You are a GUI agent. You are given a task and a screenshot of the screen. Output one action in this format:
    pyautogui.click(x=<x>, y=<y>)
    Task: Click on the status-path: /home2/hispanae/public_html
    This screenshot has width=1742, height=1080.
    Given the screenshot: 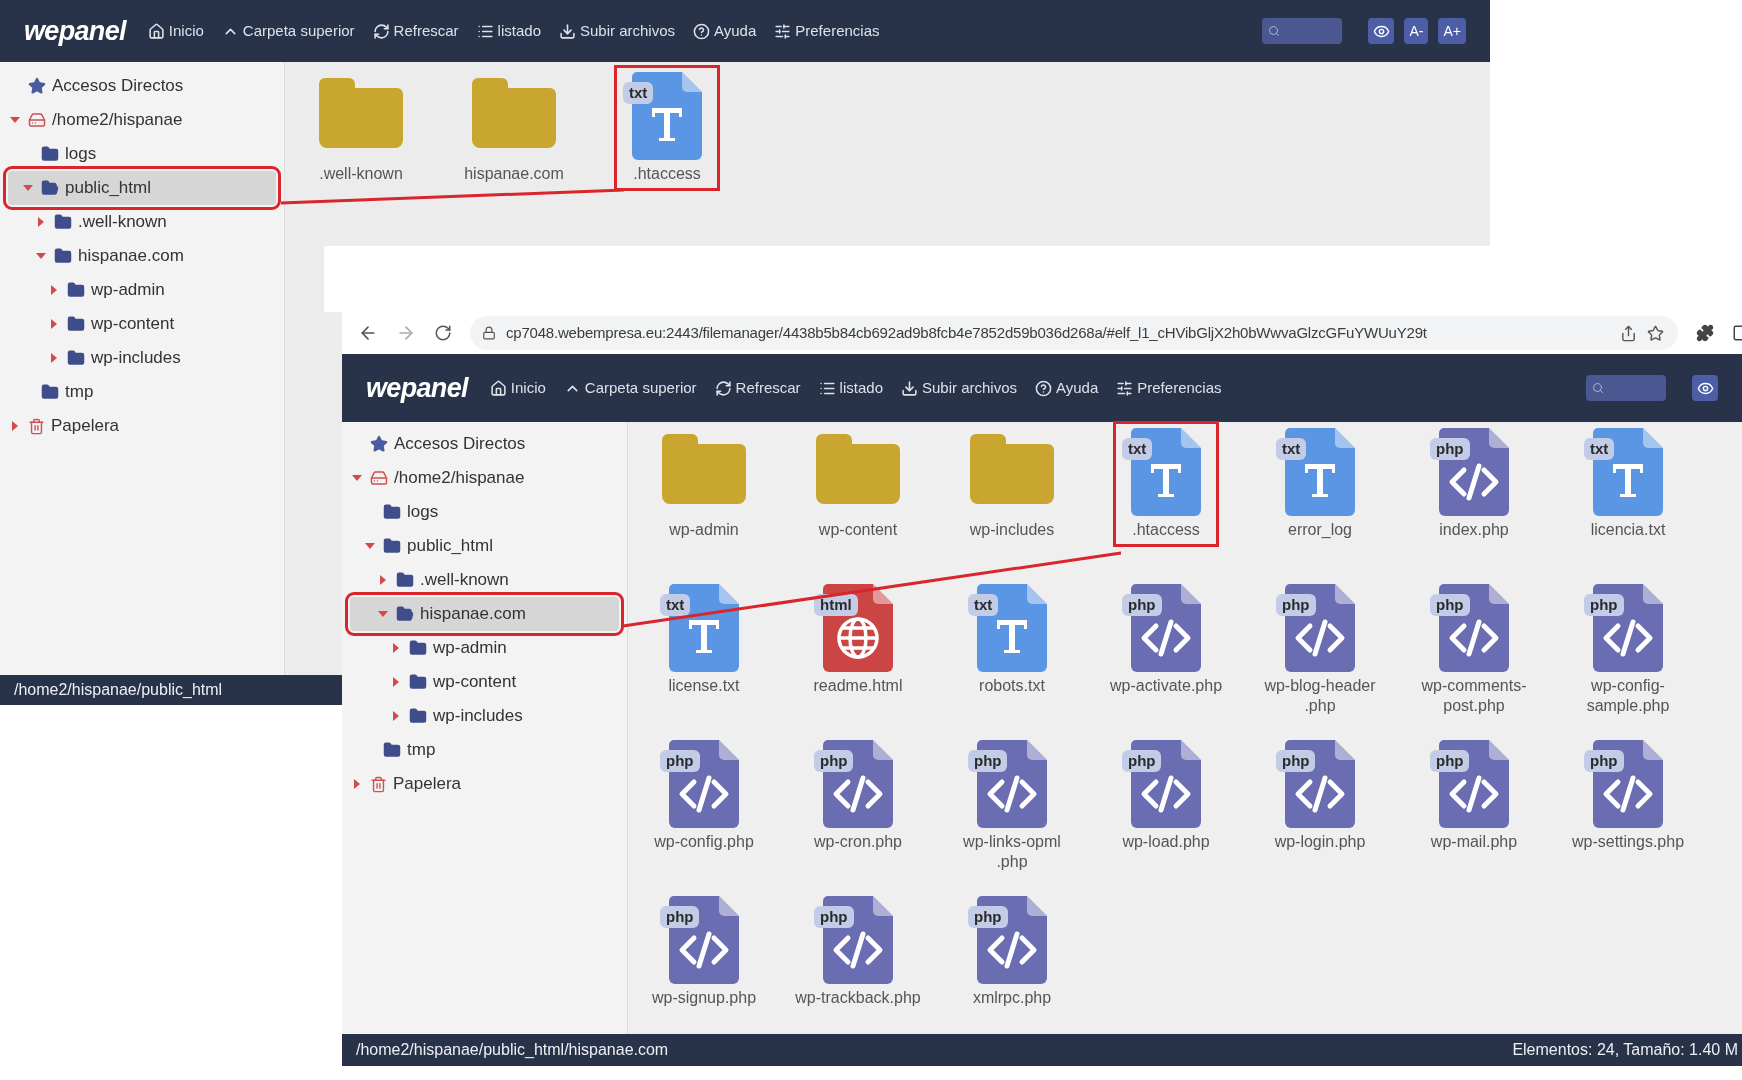 What is the action you would take?
    pyautogui.click(x=118, y=690)
    